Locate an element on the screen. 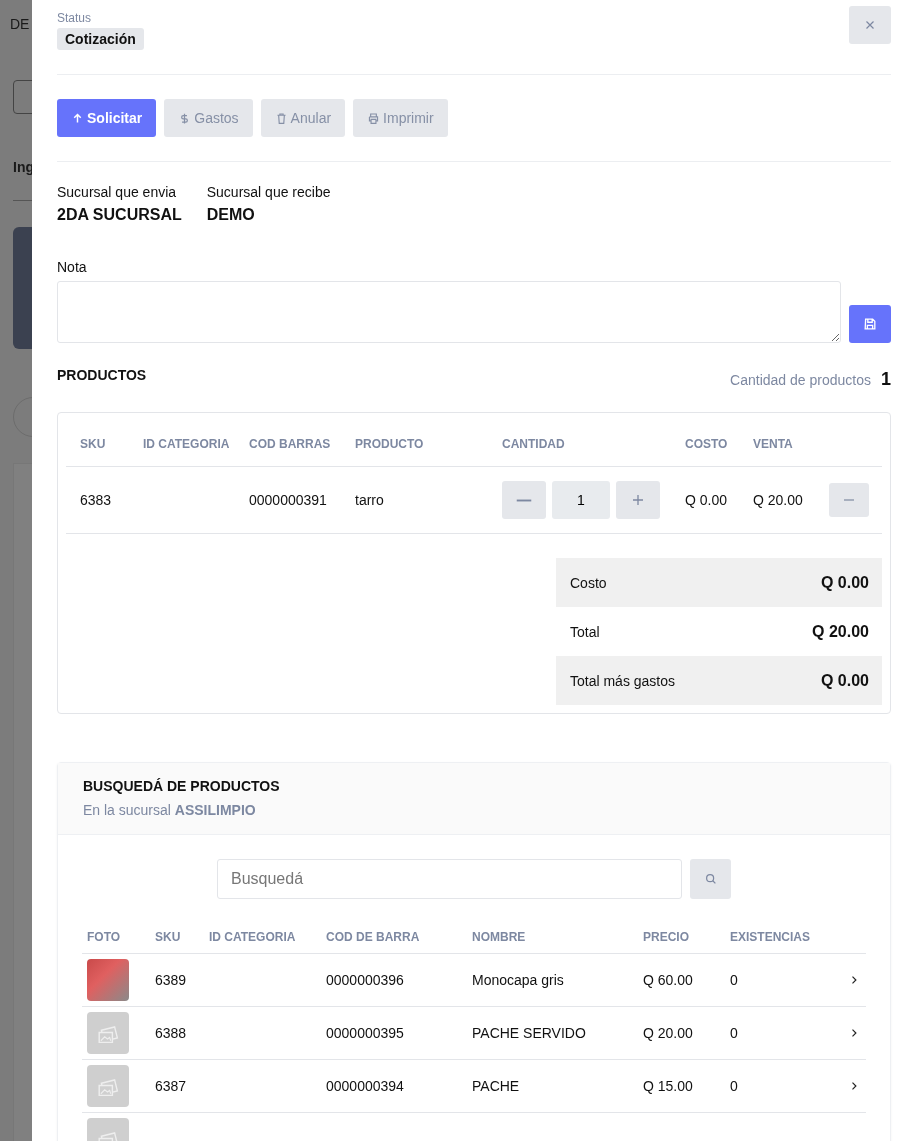 This screenshot has width=913, height=1141. column-header: FOTO is located at coordinates (104, 937).